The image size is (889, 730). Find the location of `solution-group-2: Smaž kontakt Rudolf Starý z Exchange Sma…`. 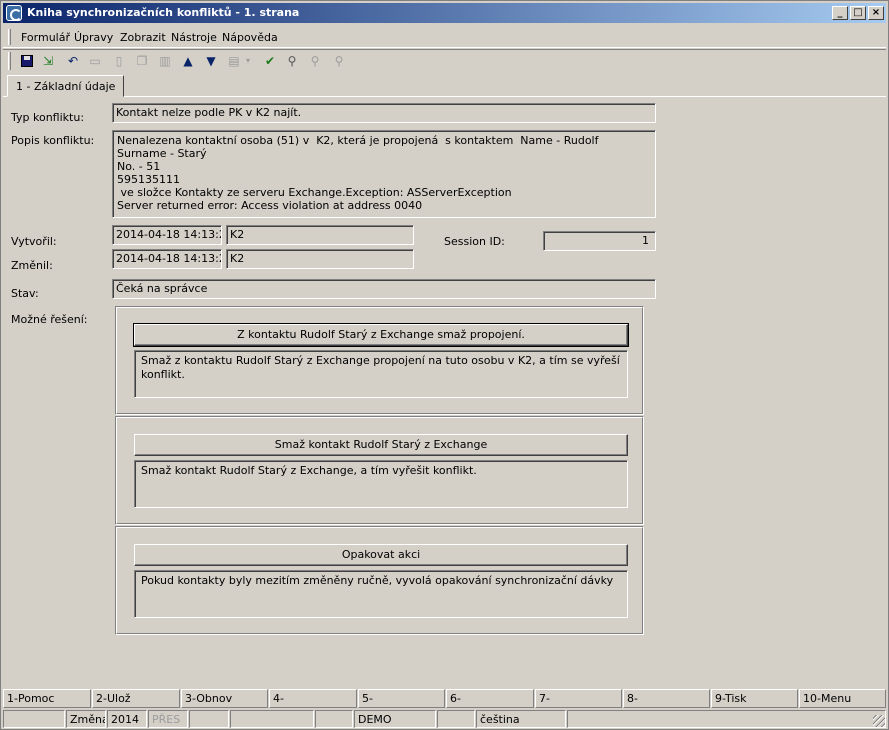

solution-group-2: Smaž kontakt Rudolf Starý z Exchange Sma… is located at coordinates (379, 470).